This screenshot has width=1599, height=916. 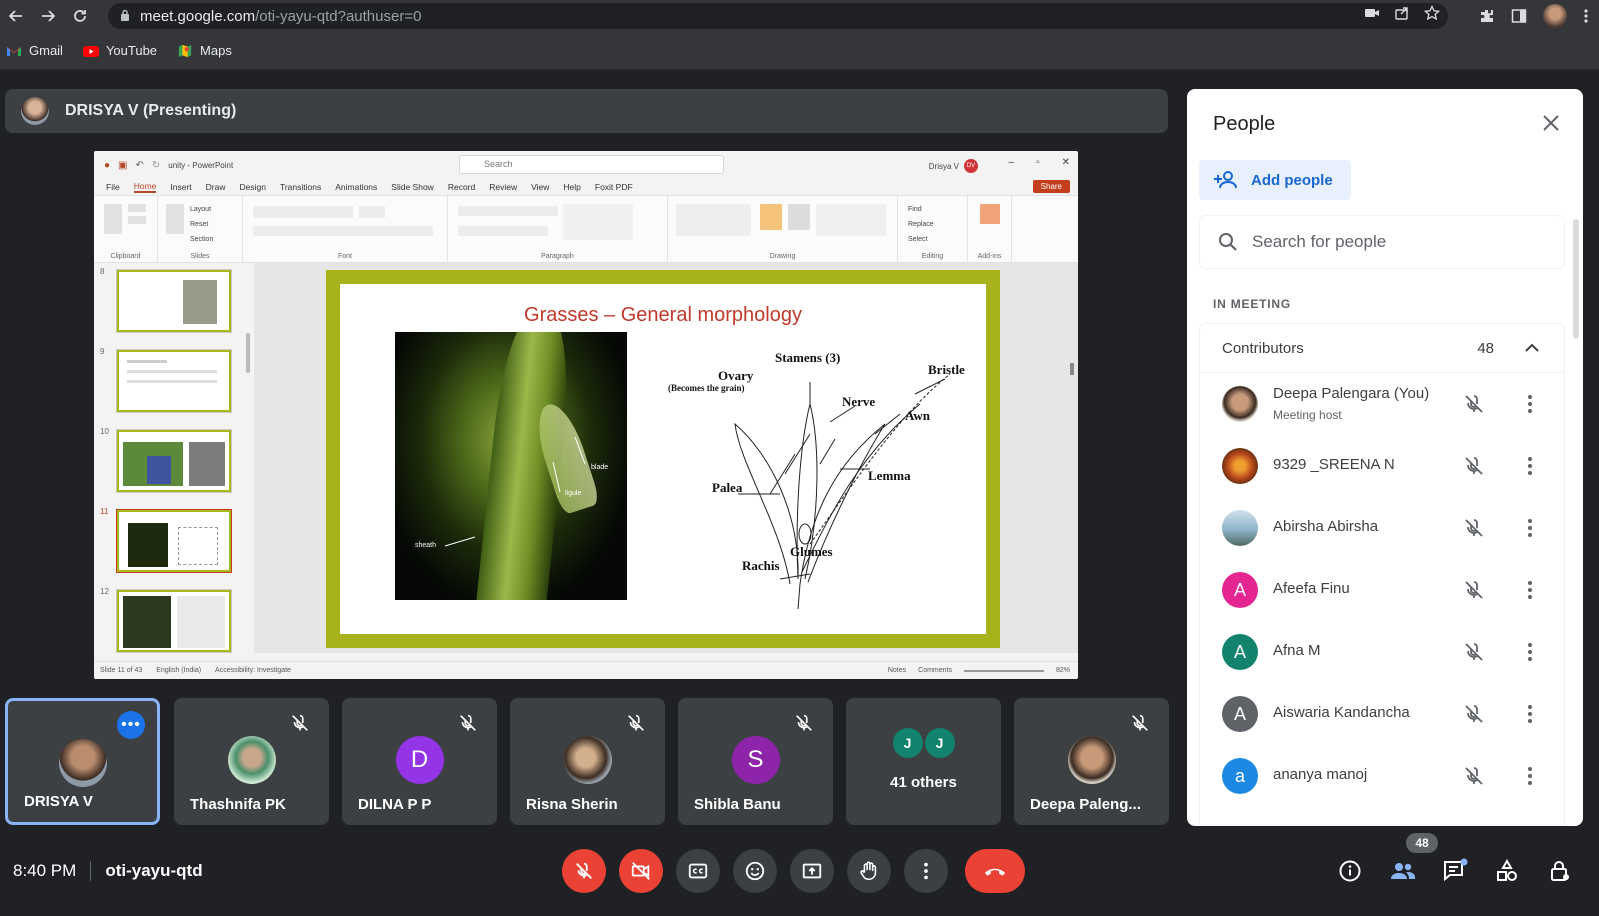 What do you see at coordinates (344, 256) in the screenshot?
I see `ribbon-label: Font` at bounding box center [344, 256].